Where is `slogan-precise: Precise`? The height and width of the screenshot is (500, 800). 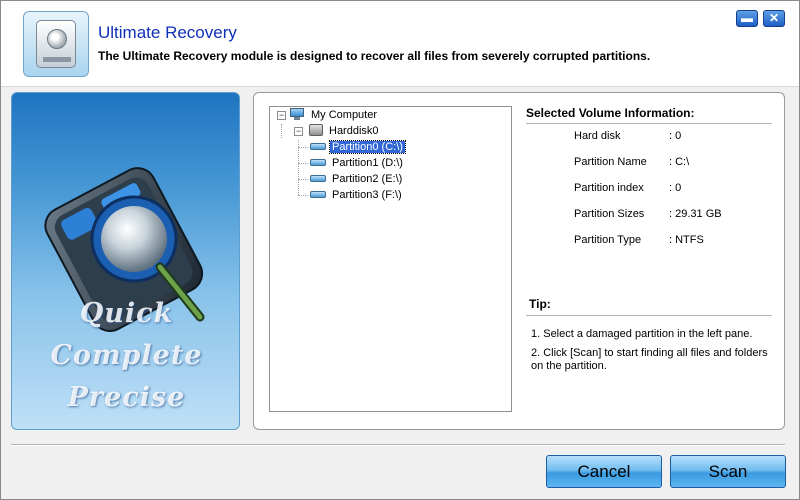 slogan-precise: Precise is located at coordinates (126, 397).